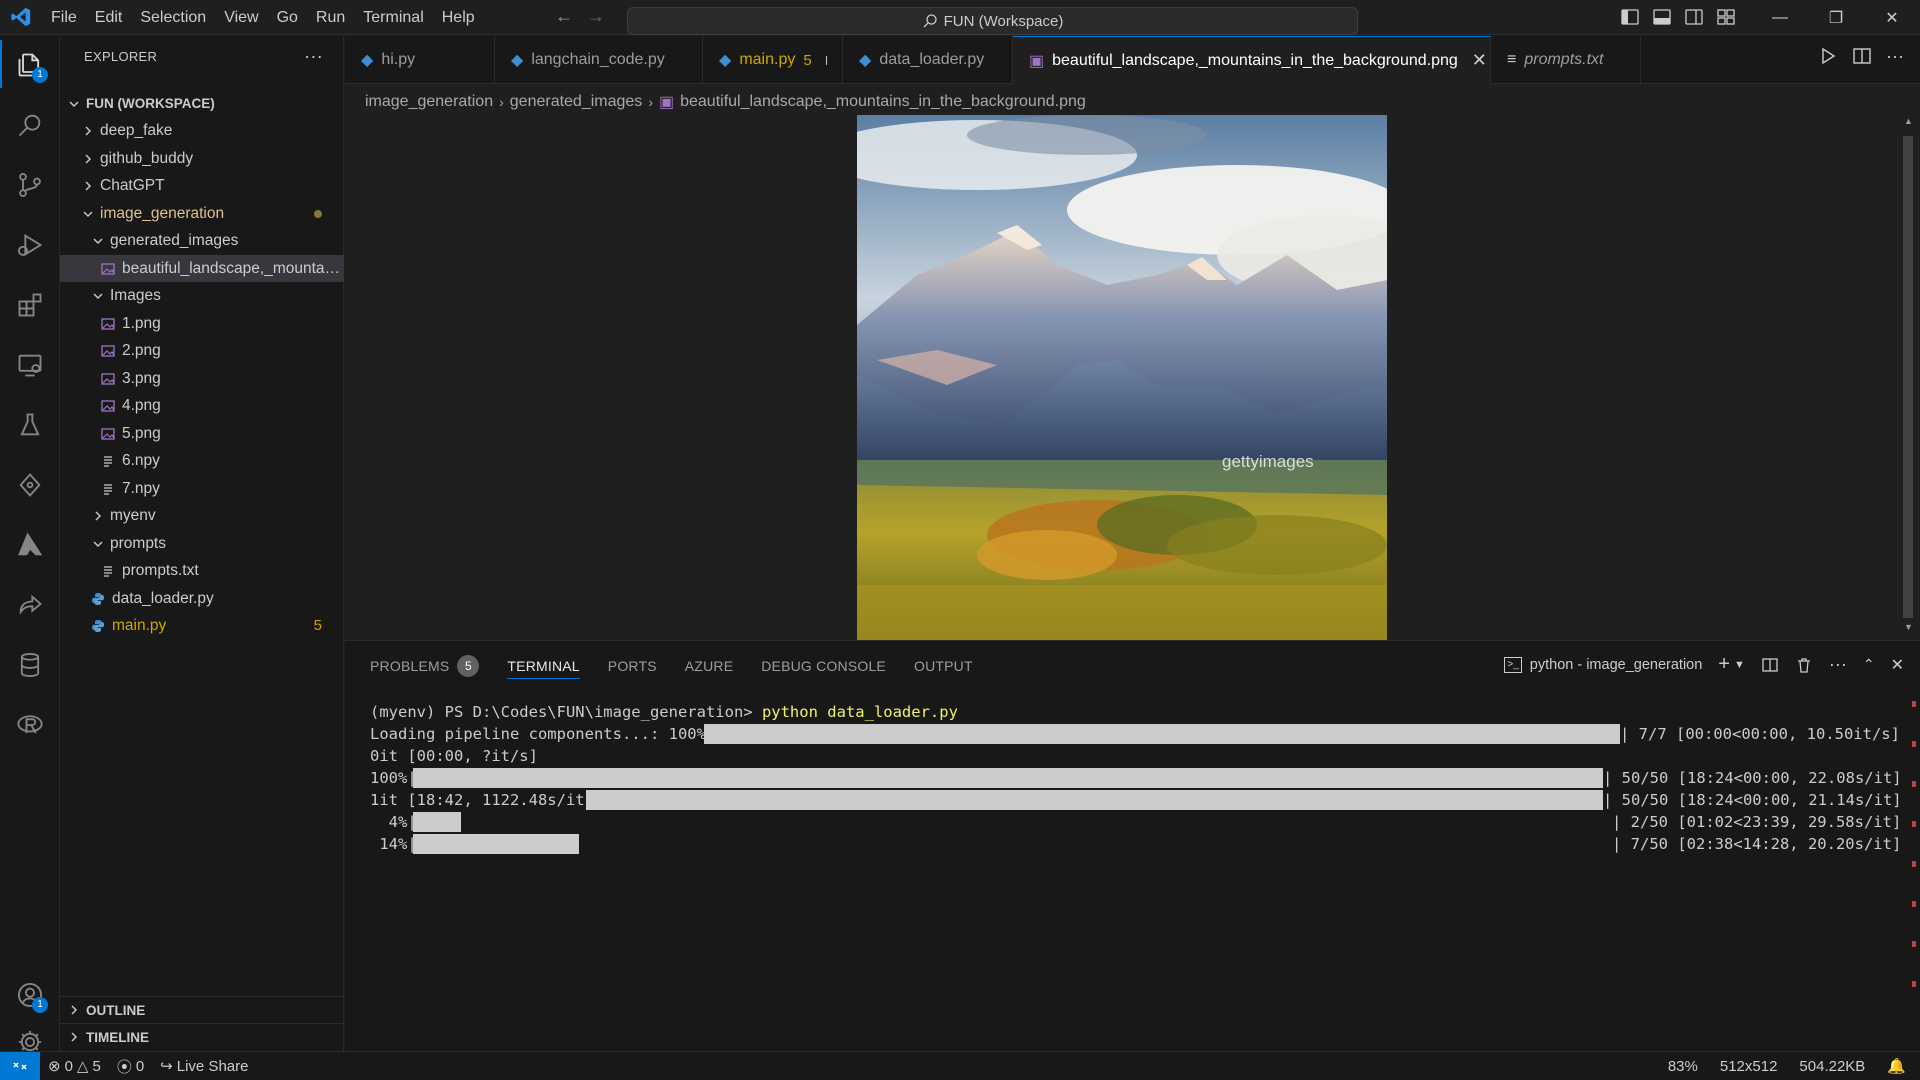 The height and width of the screenshot is (1080, 1920). I want to click on tab-hi-py: ◆ hi.py, so click(420, 60).